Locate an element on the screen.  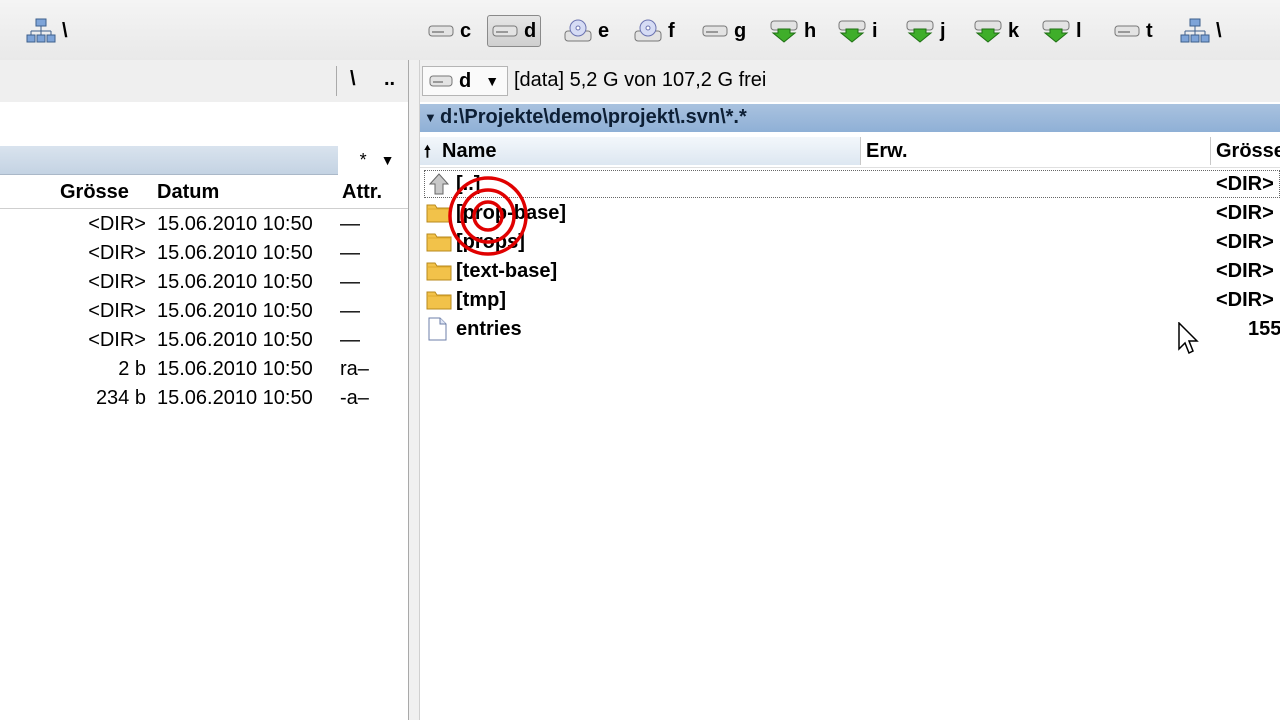
folder-icon is located at coordinates (439, 299).